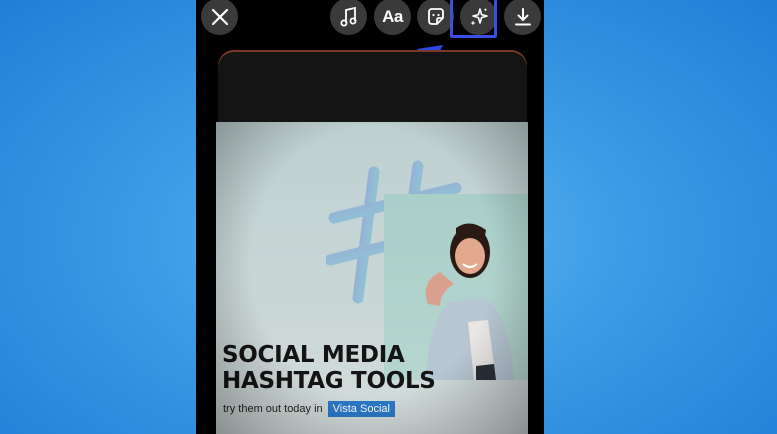 This screenshot has width=777, height=434. Describe the element at coordinates (522, 16) in the screenshot. I see `download-icon` at that location.